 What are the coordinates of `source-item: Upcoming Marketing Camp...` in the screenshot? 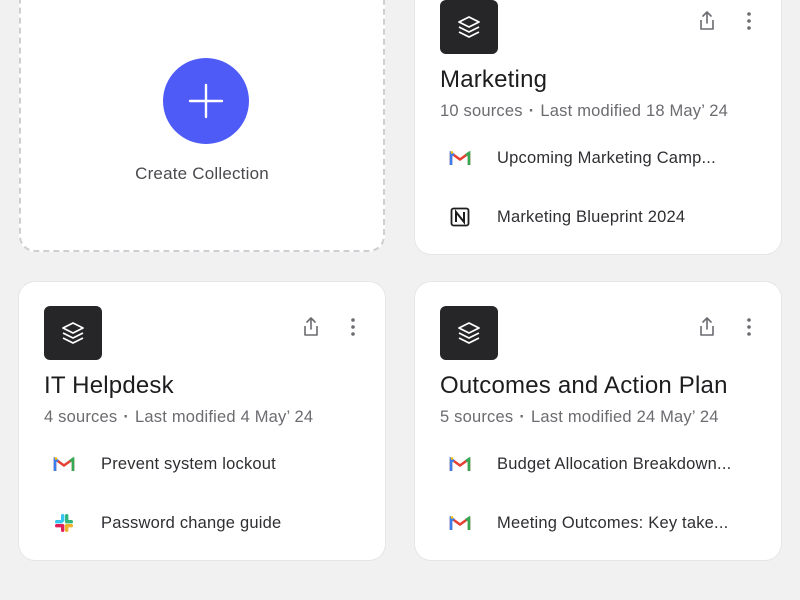 It's located at (582, 158).